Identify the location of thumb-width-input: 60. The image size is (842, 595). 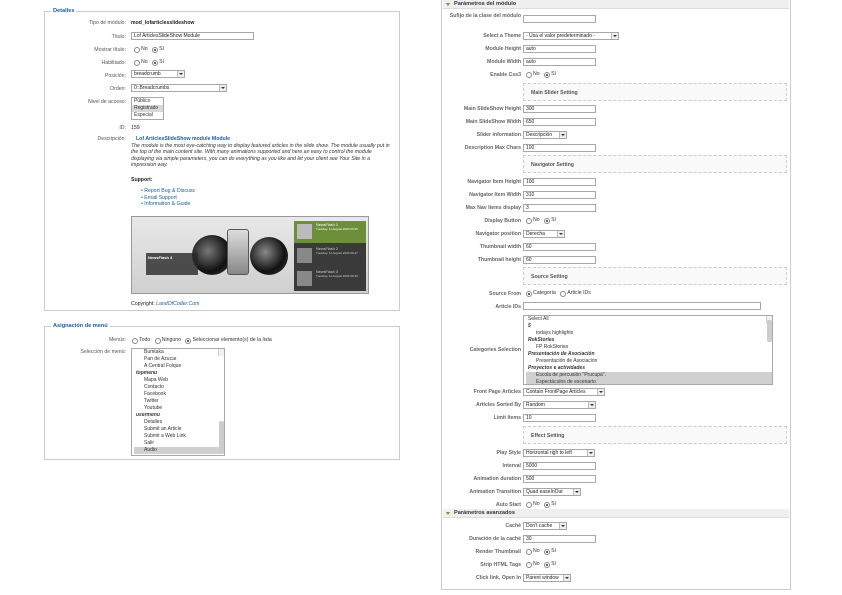
(559, 247).